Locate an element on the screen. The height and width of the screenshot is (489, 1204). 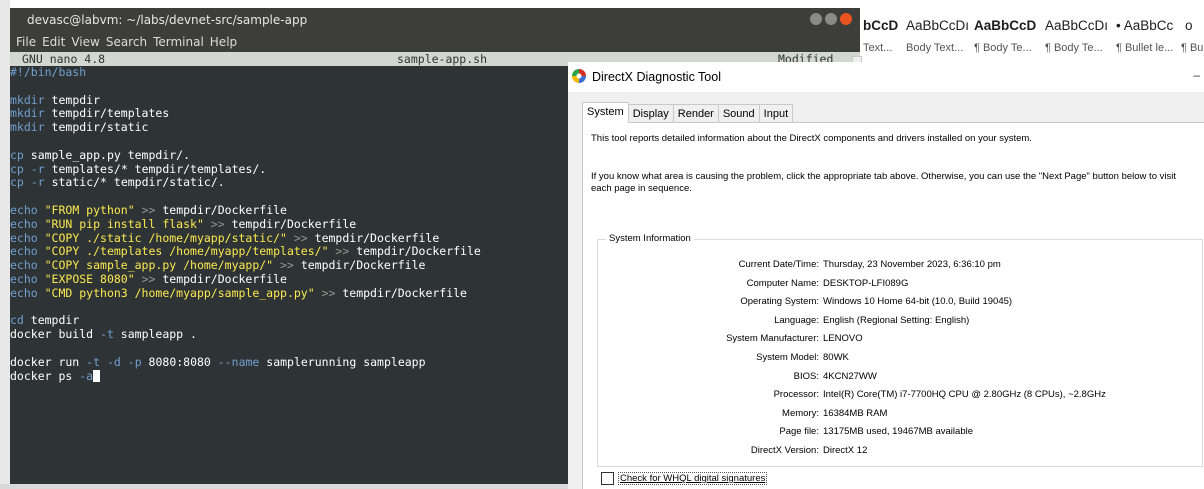
minimize-button: – is located at coordinates (1196, 75).